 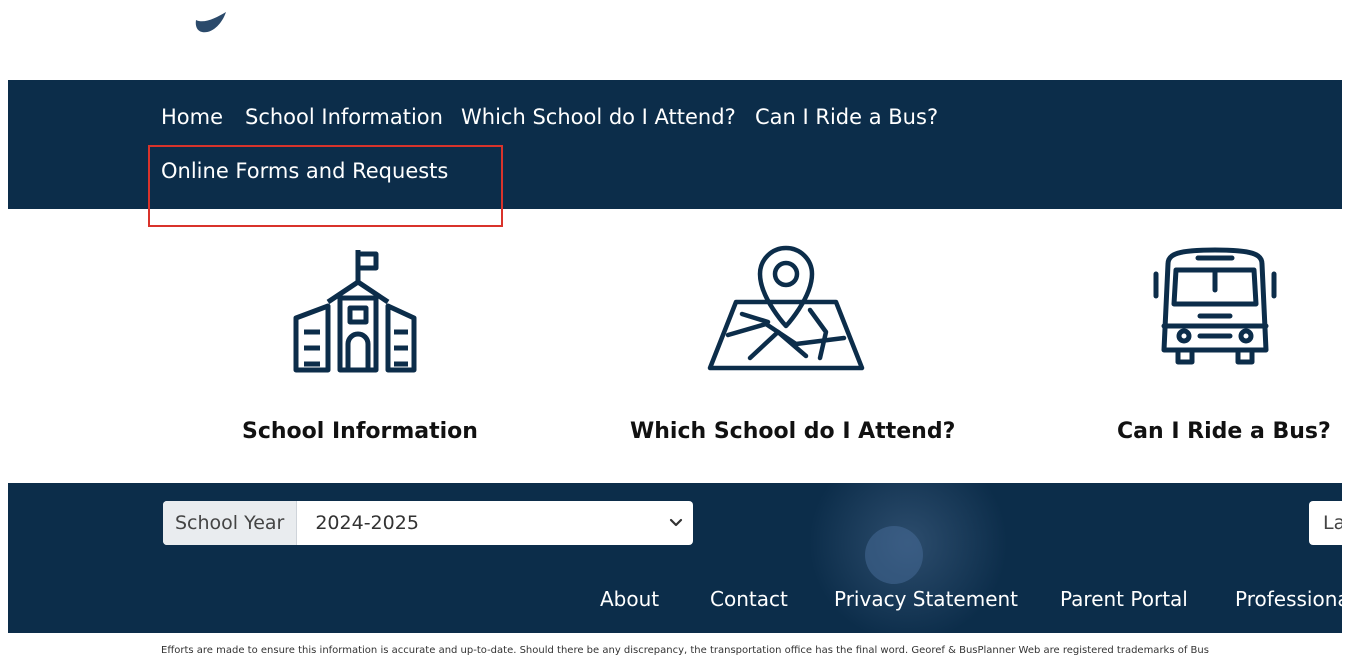 What do you see at coordinates (495, 523) in the screenshot?
I see `school-year-dropdown: 2024-2025` at bounding box center [495, 523].